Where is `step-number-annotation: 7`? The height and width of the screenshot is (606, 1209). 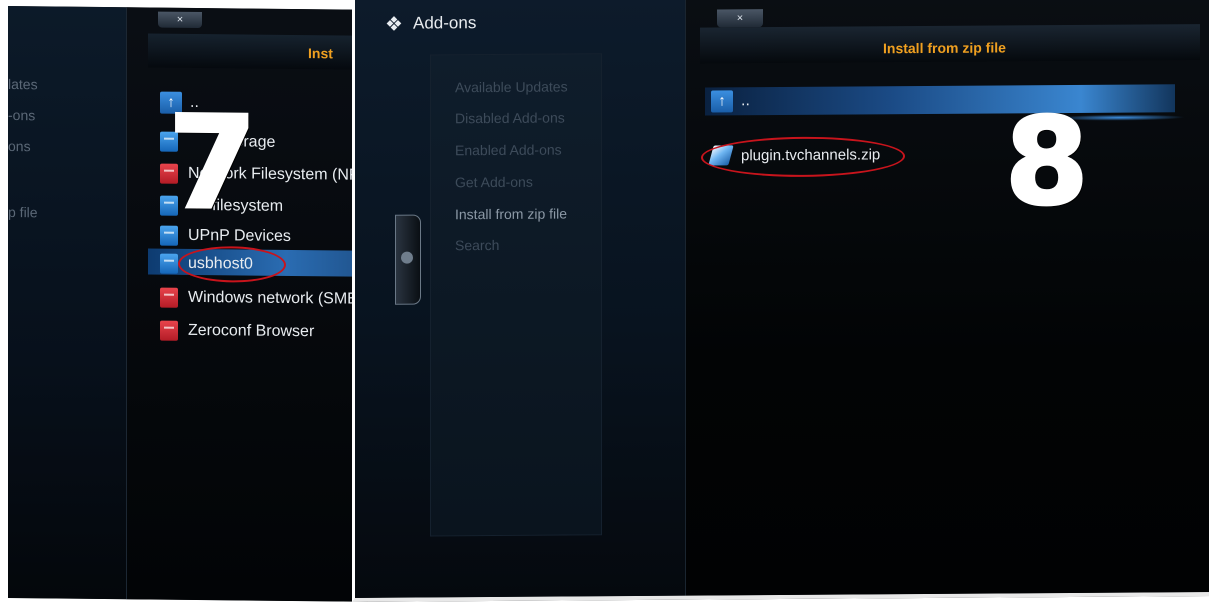
step-number-annotation: 7 is located at coordinates (213, 163).